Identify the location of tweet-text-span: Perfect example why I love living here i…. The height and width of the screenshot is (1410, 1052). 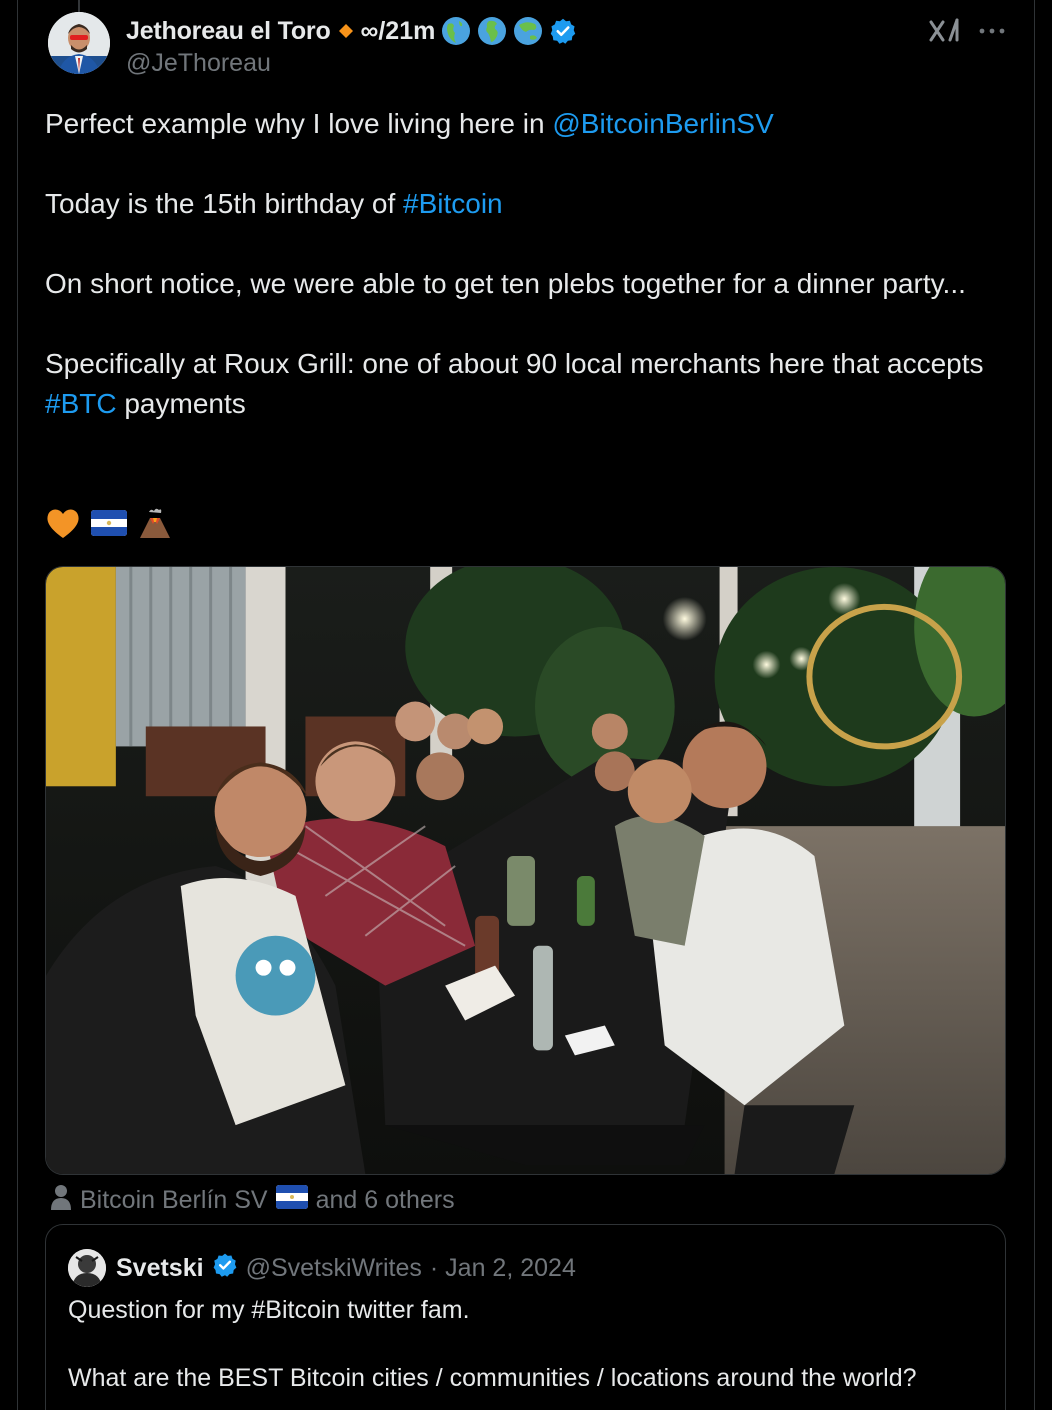
(299, 123).